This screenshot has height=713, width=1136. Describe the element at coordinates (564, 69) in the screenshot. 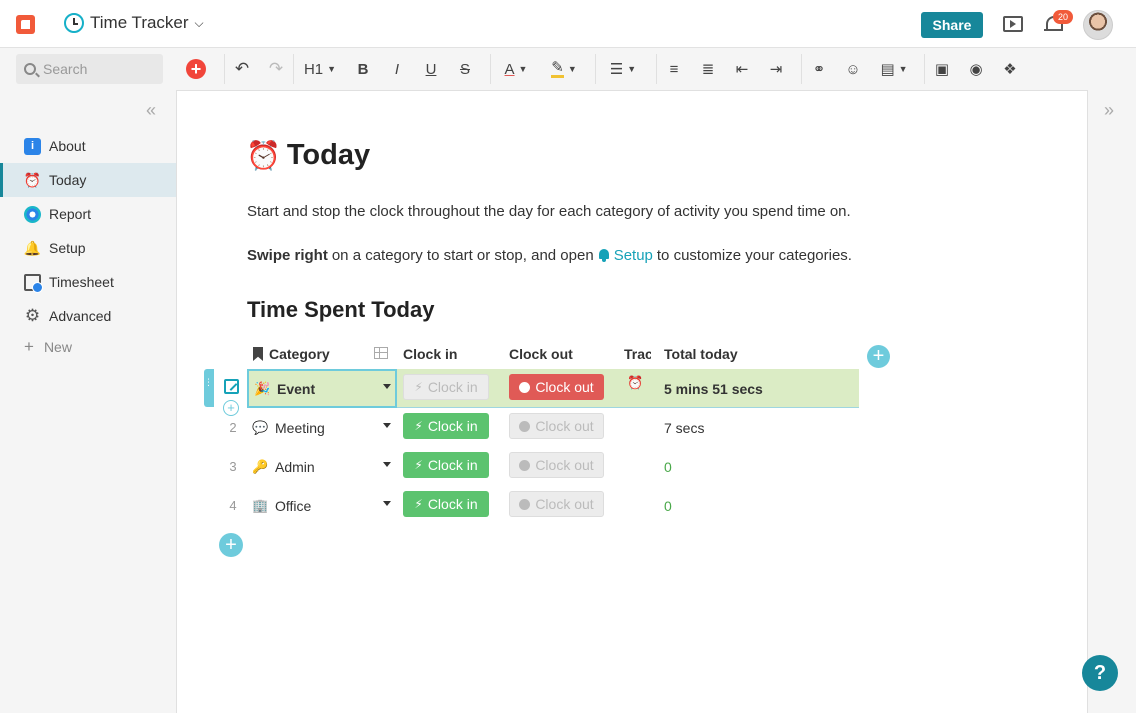

I see `highlight-menu: ✎ ▼` at that location.